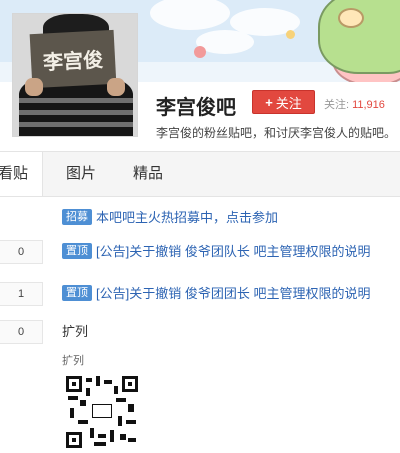 The height and width of the screenshot is (453, 400). Describe the element at coordinates (73, 361) in the screenshot. I see `thread-snippet: 扩列` at that location.